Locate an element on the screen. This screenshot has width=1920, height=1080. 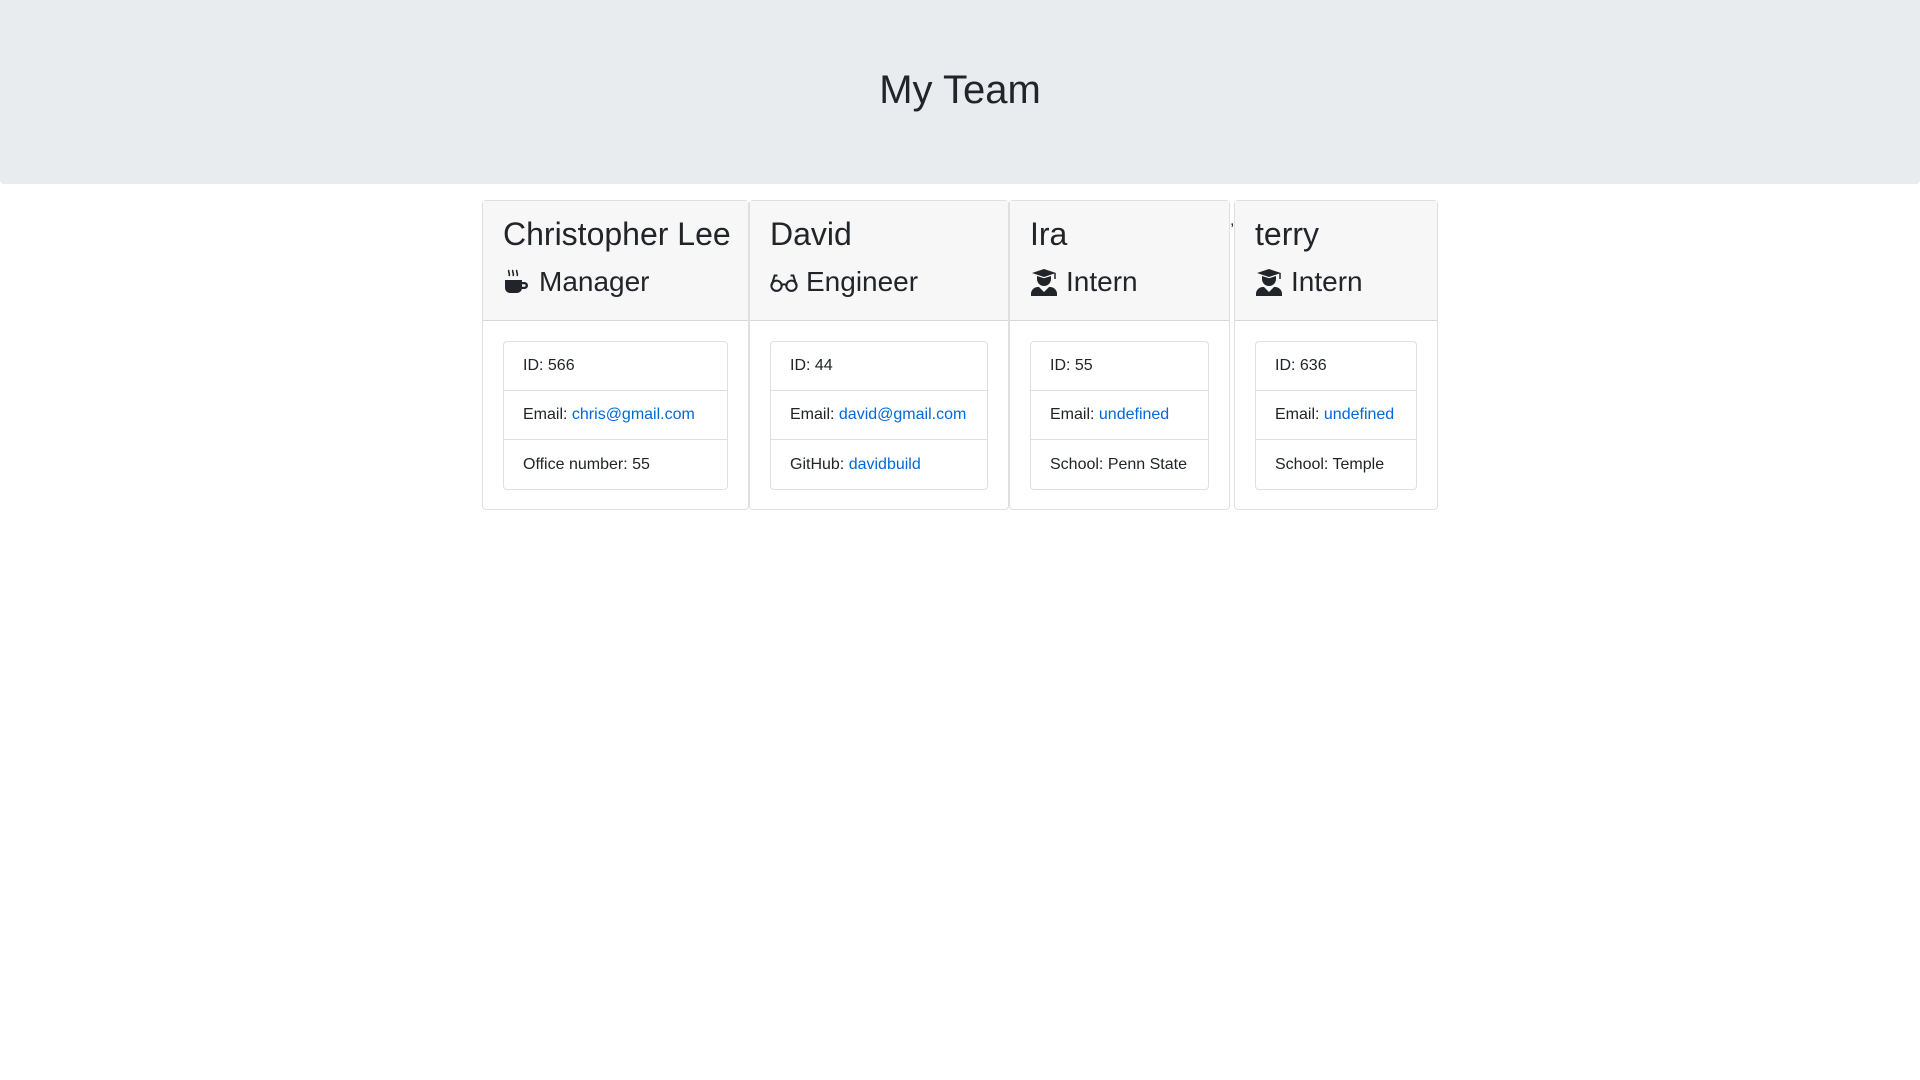
email-link: chris@gmail.com is located at coordinates (633, 415).